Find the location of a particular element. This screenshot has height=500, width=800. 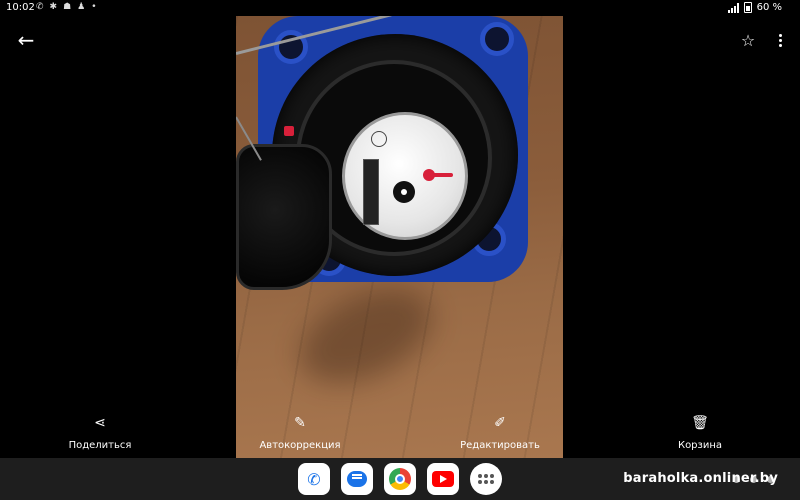

flange-bolt is located at coordinates (497, 39).